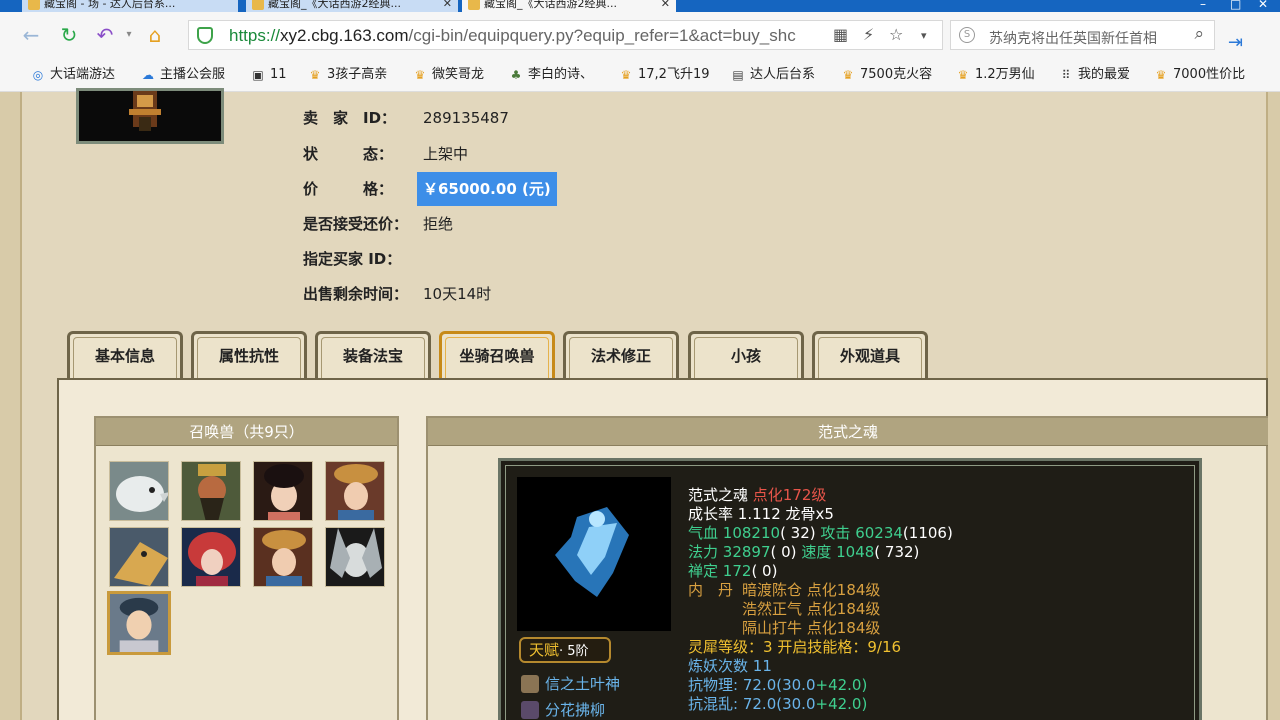 This screenshot has width=1280, height=720. What do you see at coordinates (811, 590) in the screenshot?
I see `neidan-1: 暗渡陈仓 点化184级` at bounding box center [811, 590].